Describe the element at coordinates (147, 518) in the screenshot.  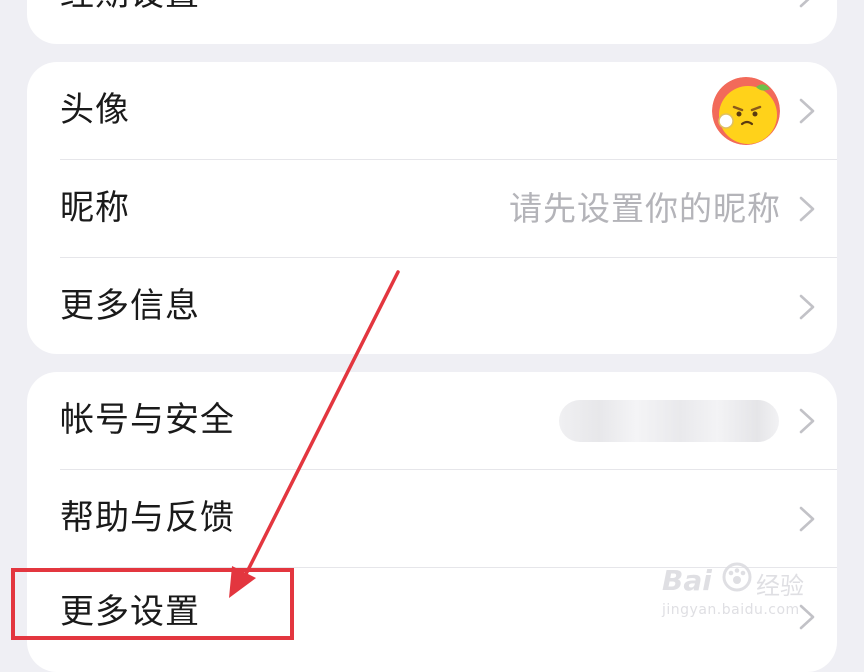
I see `row-label: 帮助与反馈` at that location.